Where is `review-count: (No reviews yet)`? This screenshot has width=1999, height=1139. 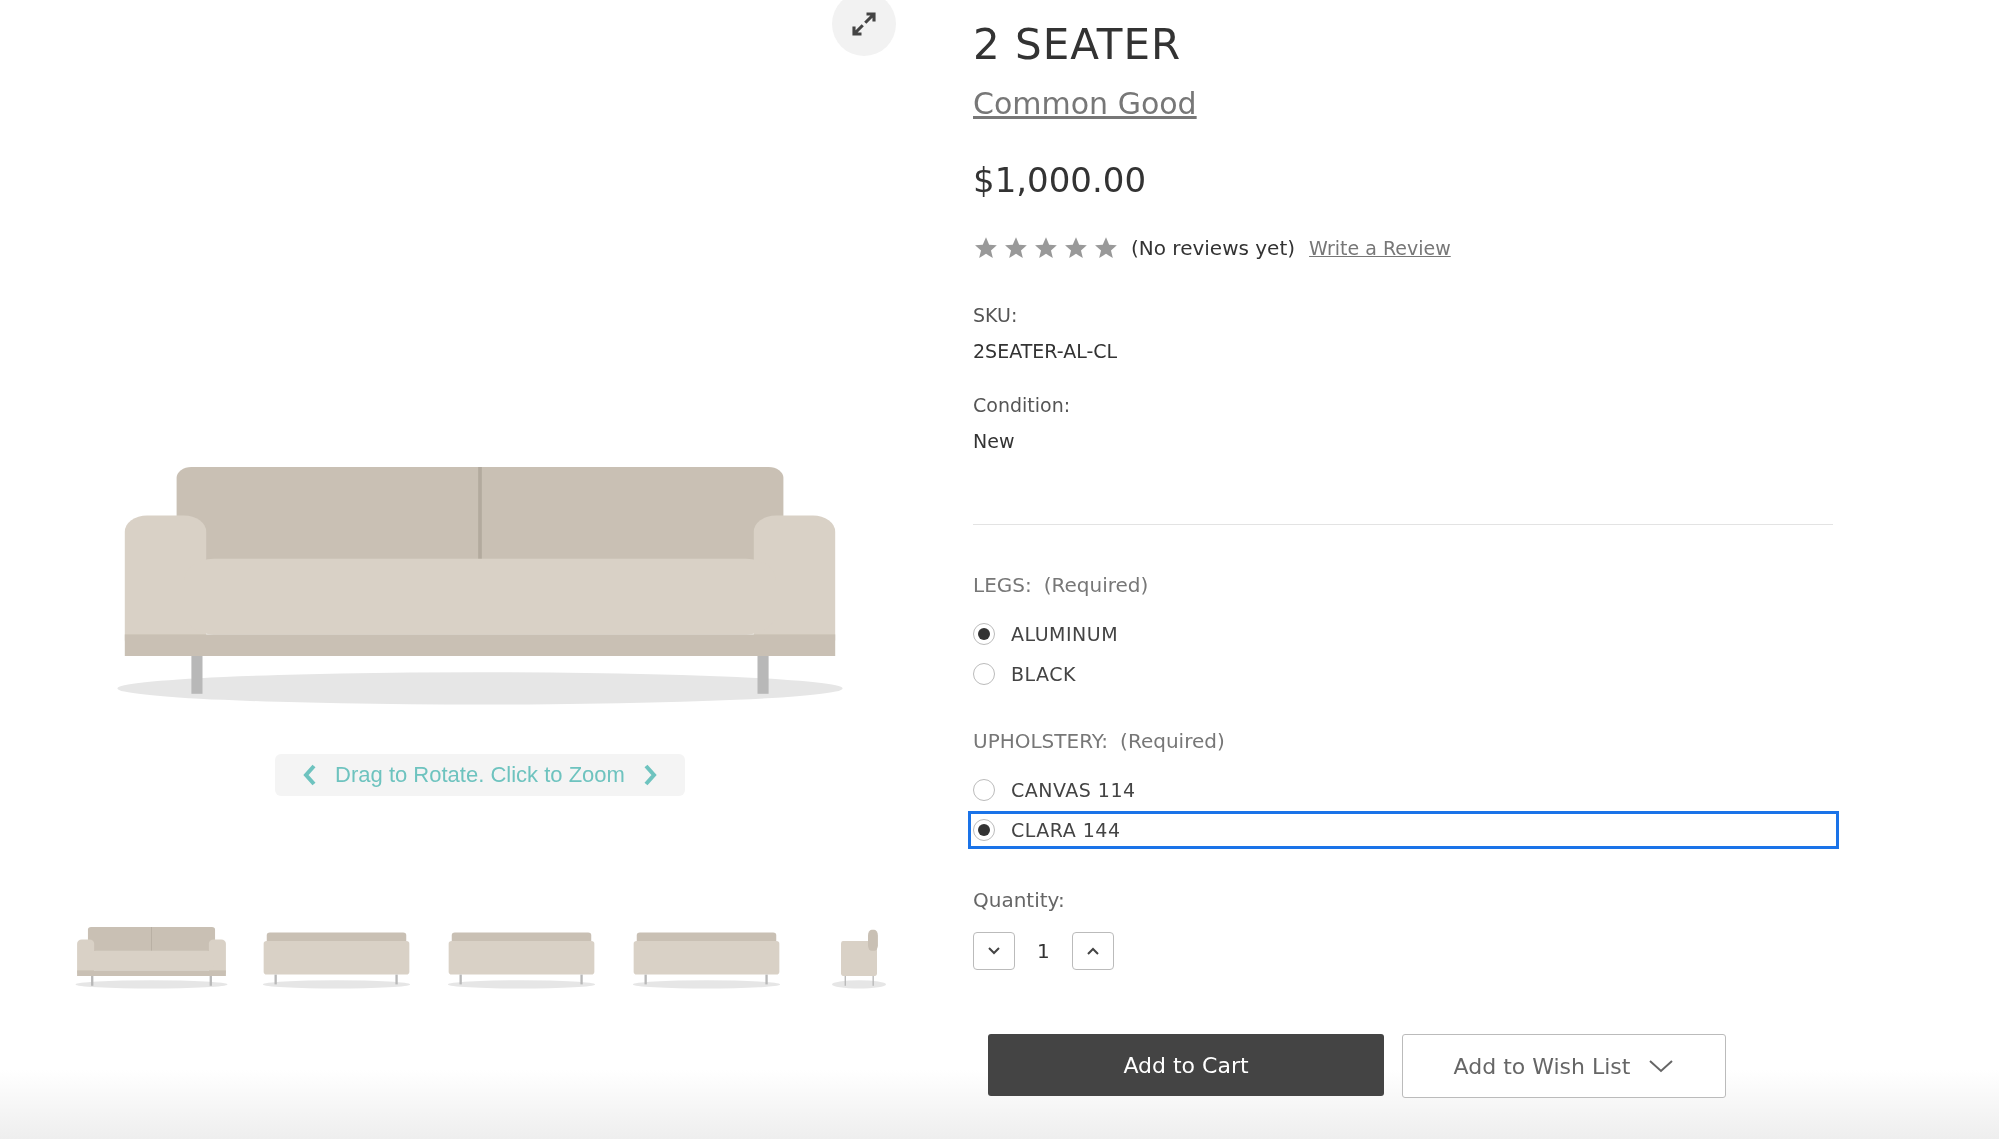
review-count: (No reviews yet) is located at coordinates (1213, 248).